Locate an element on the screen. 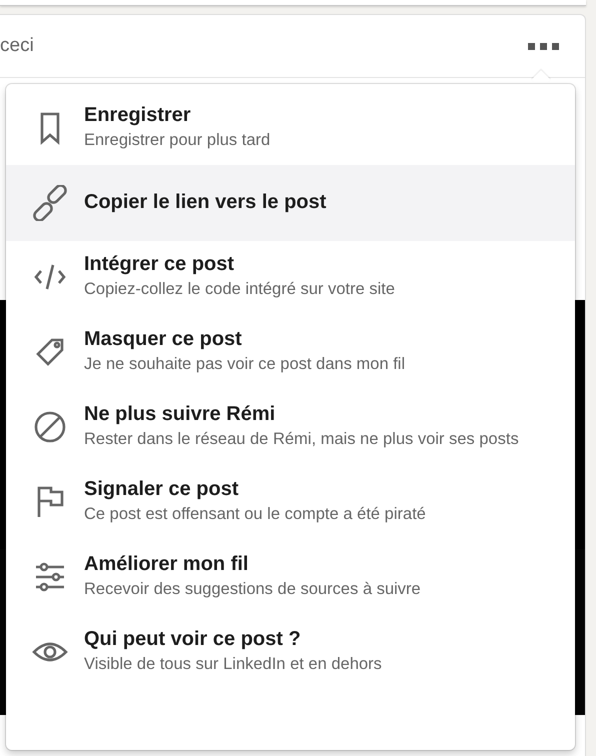  menu-item-title: Qui peut voir ce post ? is located at coordinates (193, 639).